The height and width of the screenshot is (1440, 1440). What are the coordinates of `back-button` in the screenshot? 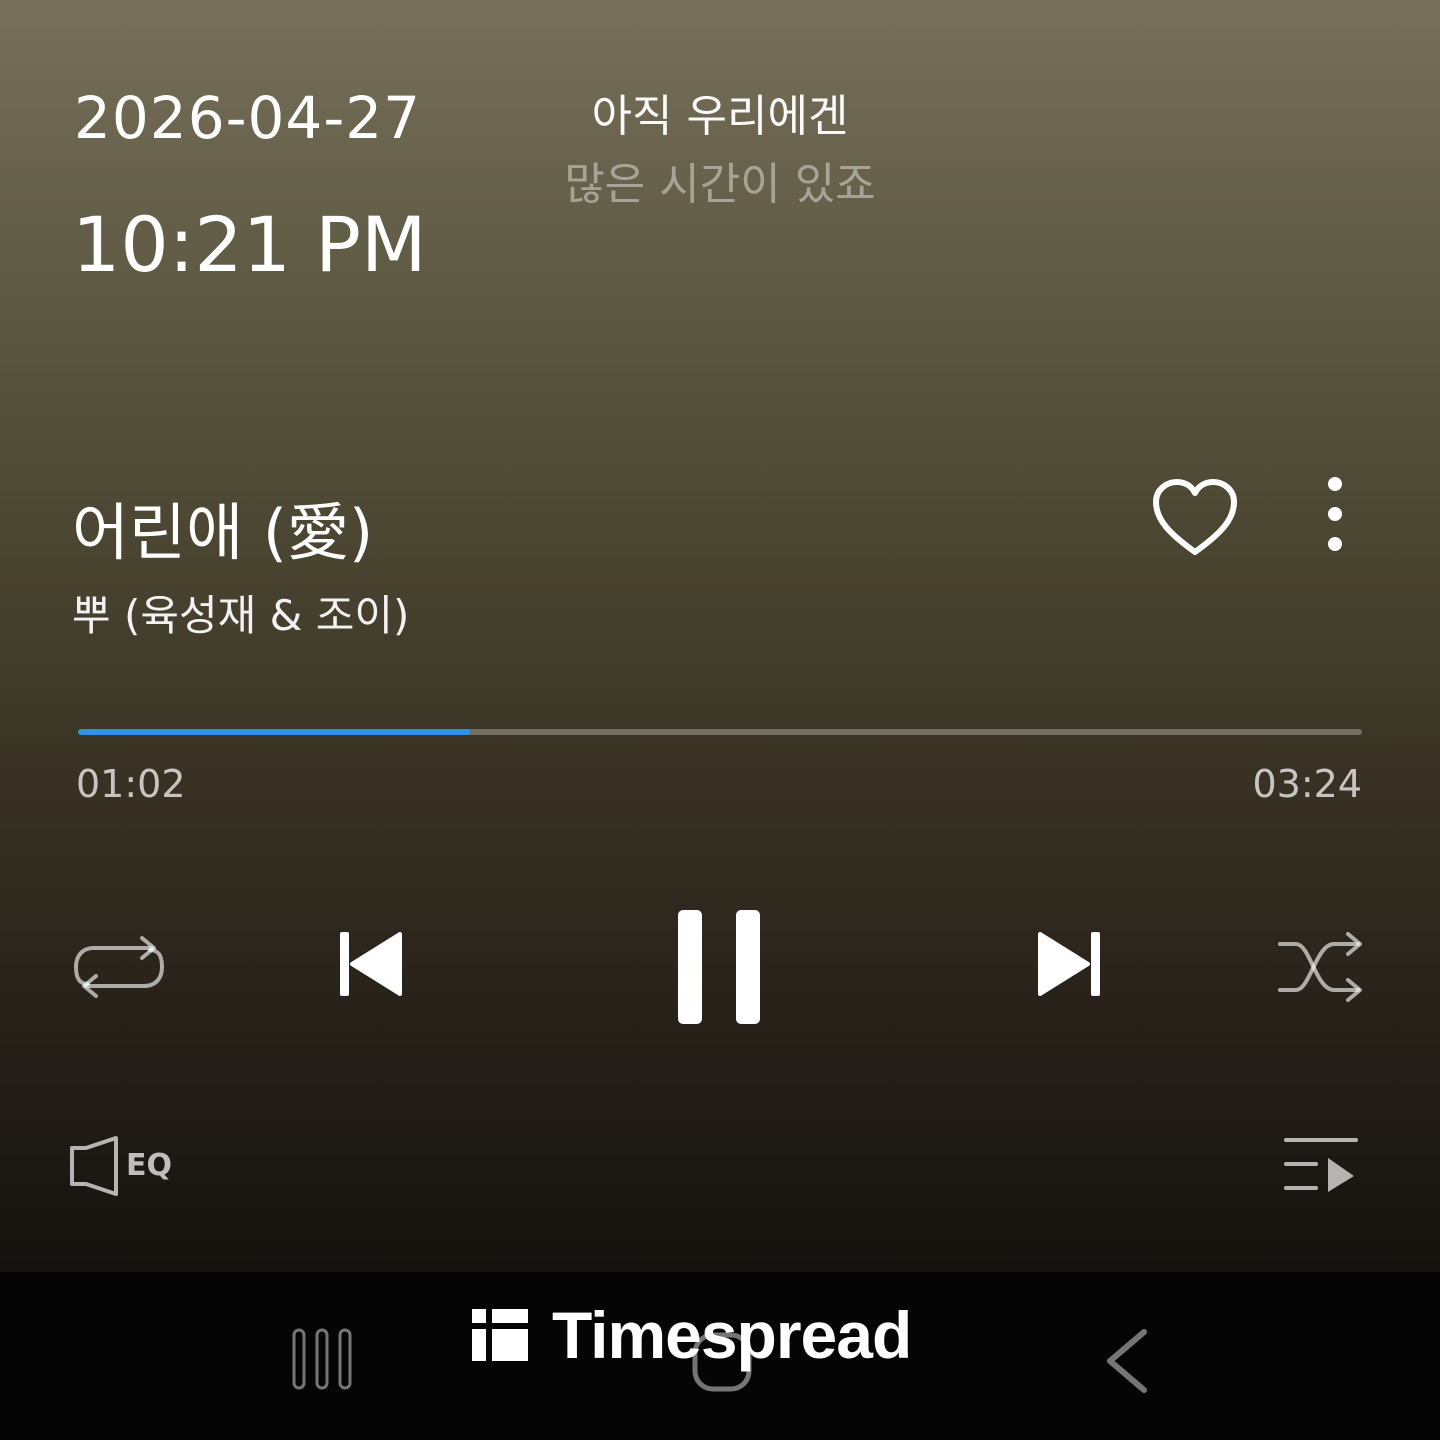 It's located at (1126, 1361).